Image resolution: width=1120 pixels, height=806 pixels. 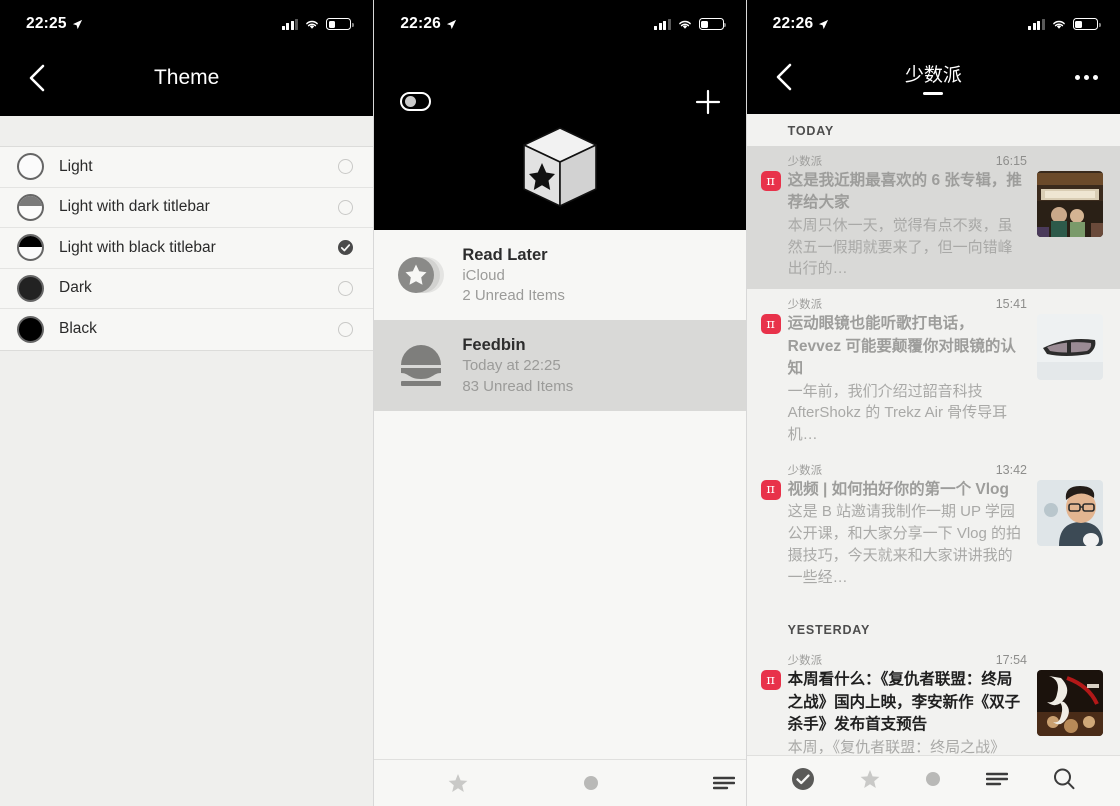 What do you see at coordinates (187, 20) in the screenshot?
I see `status-bar-left: 22:25` at bounding box center [187, 20].